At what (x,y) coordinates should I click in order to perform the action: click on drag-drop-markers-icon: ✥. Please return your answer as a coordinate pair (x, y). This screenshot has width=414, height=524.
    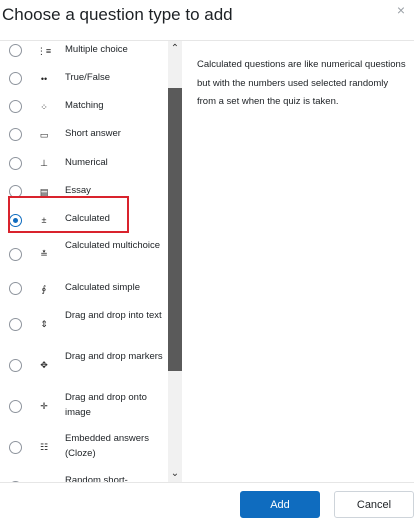
    Looking at the image, I should click on (44, 364).